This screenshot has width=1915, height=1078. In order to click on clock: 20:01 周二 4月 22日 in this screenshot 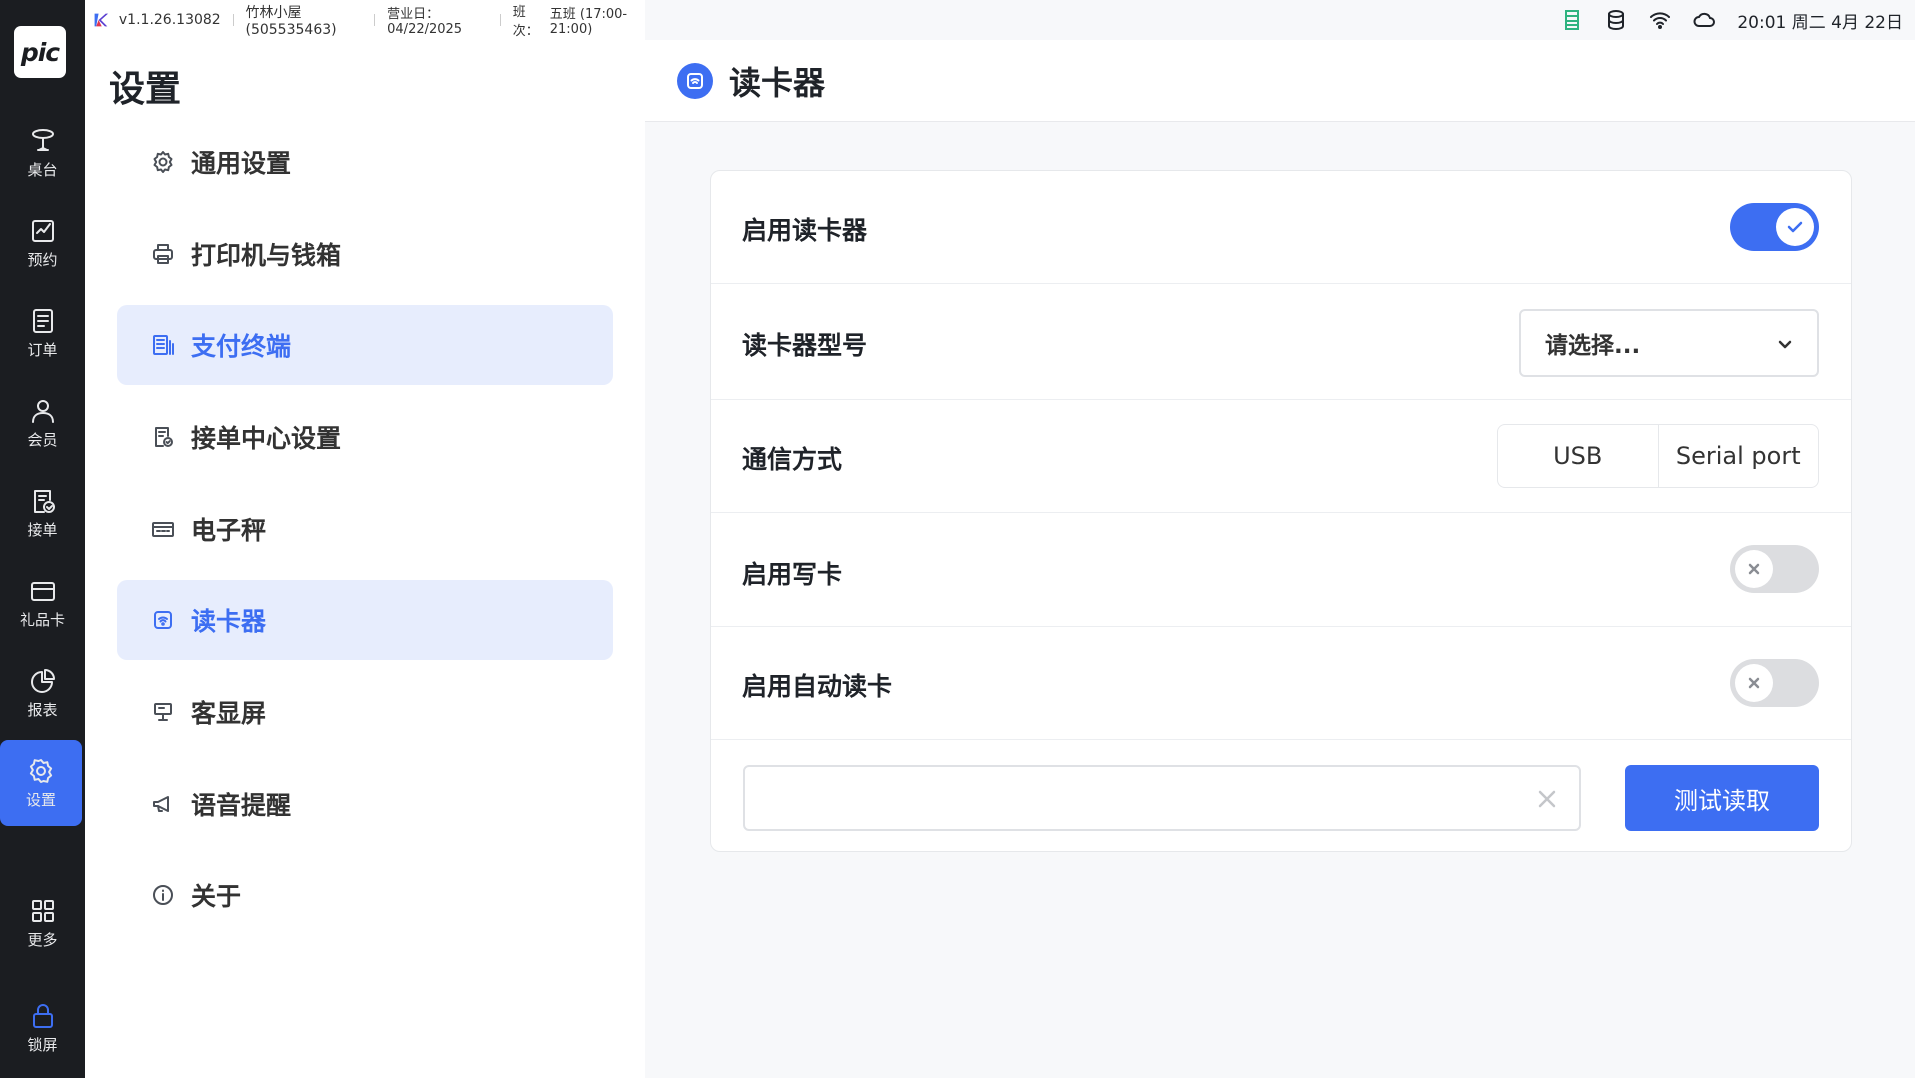, I will do `click(1820, 22)`.